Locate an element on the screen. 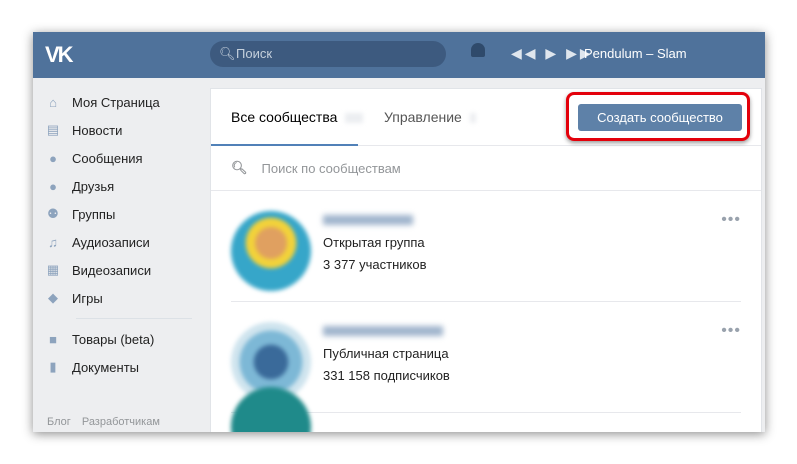 This screenshot has height=464, width=797. tab-label: Все сообщества is located at coordinates (284, 117).